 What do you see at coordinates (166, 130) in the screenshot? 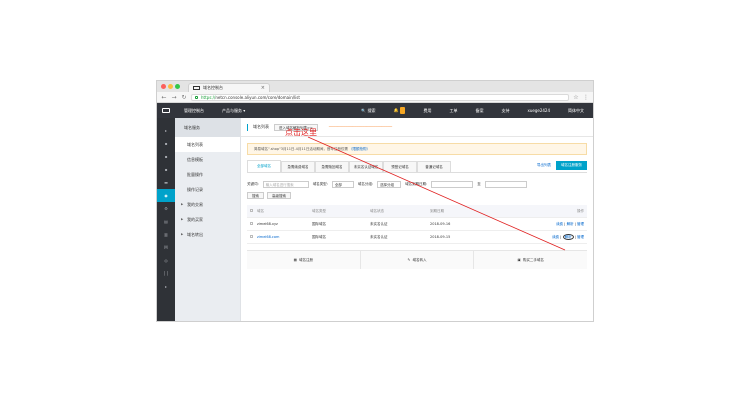
I see `expand-icon: ▸` at bounding box center [166, 130].